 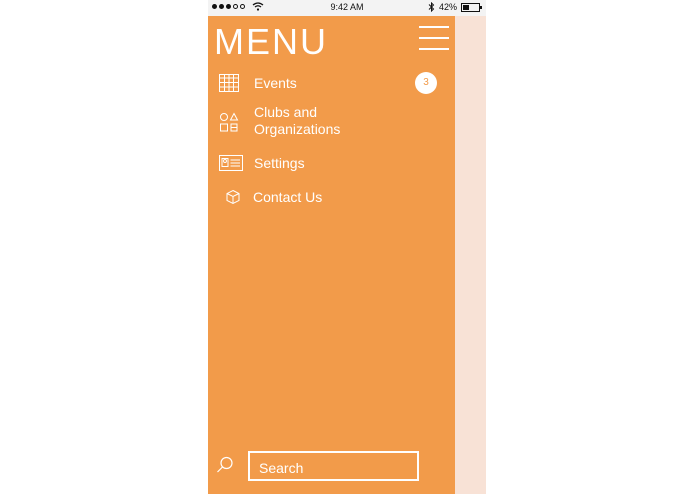 What do you see at coordinates (347, 8) in the screenshot?
I see `status-bar: 9:42 AM 42%` at bounding box center [347, 8].